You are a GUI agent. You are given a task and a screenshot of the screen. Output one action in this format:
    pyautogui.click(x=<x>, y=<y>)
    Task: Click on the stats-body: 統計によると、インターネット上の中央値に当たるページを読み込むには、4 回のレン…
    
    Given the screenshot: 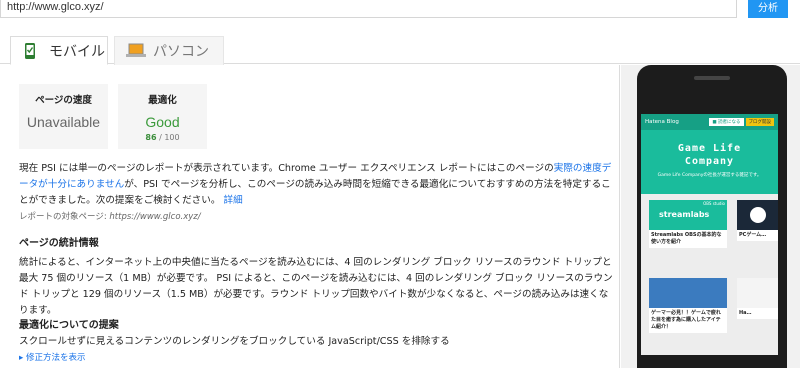 What is the action you would take?
    pyautogui.click(x=316, y=286)
    